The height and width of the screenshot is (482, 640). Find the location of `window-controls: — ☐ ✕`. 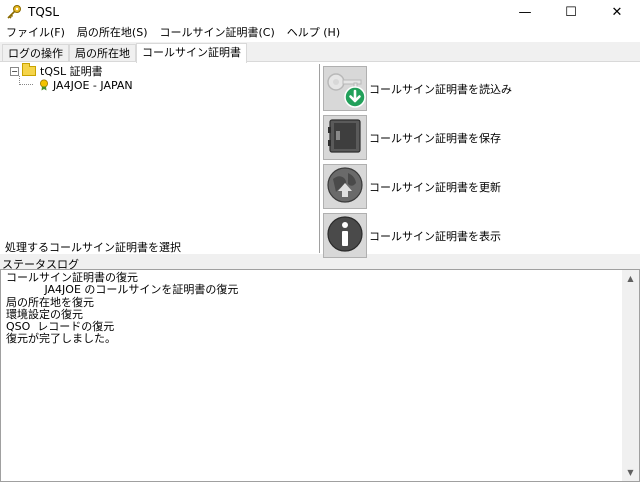

window-controls: — ☐ ✕ is located at coordinates (571, 12).